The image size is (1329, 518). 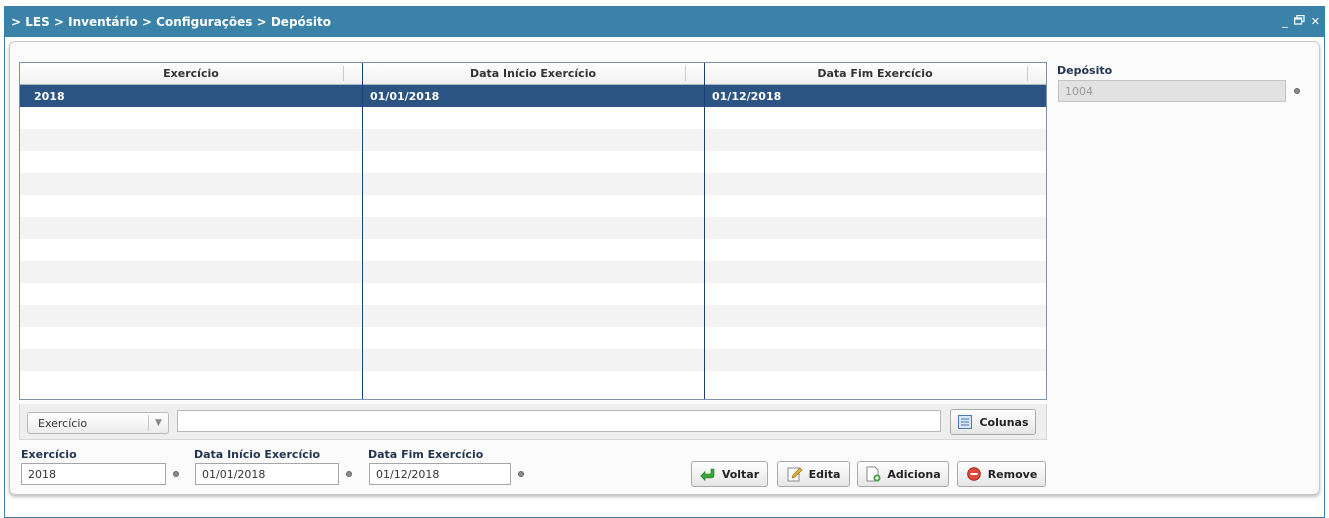 I want to click on data-inicio-field: 01/01/2018, so click(x=267, y=474).